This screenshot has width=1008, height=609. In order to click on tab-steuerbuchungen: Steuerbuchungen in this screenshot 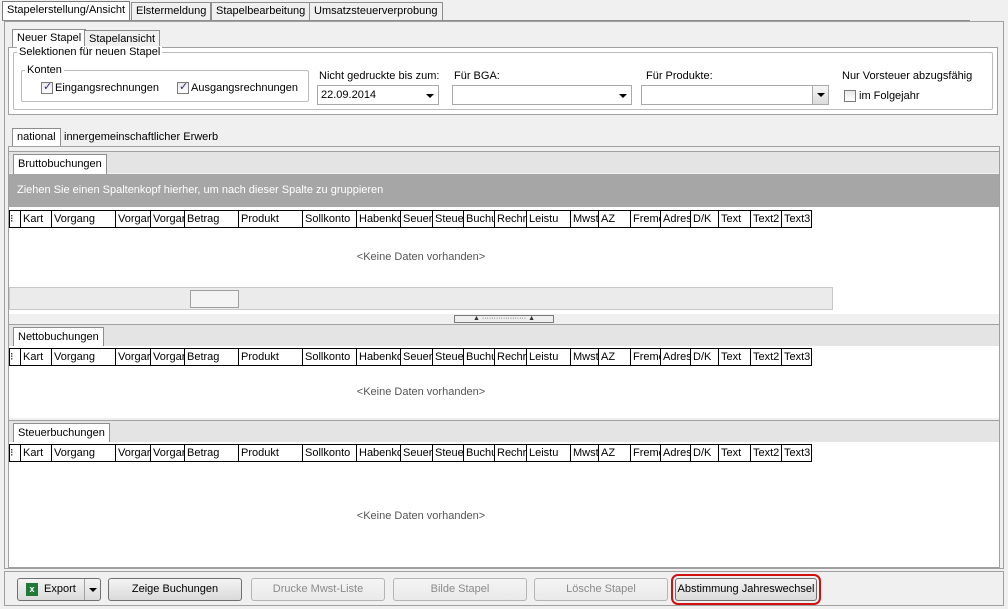, I will do `click(61, 433)`.